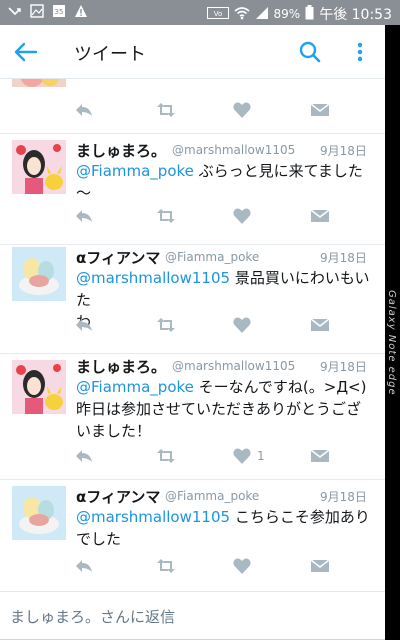 This screenshot has width=400, height=640. Describe the element at coordinates (287, 14) in the screenshot. I see `battery-percent: 89%` at that location.